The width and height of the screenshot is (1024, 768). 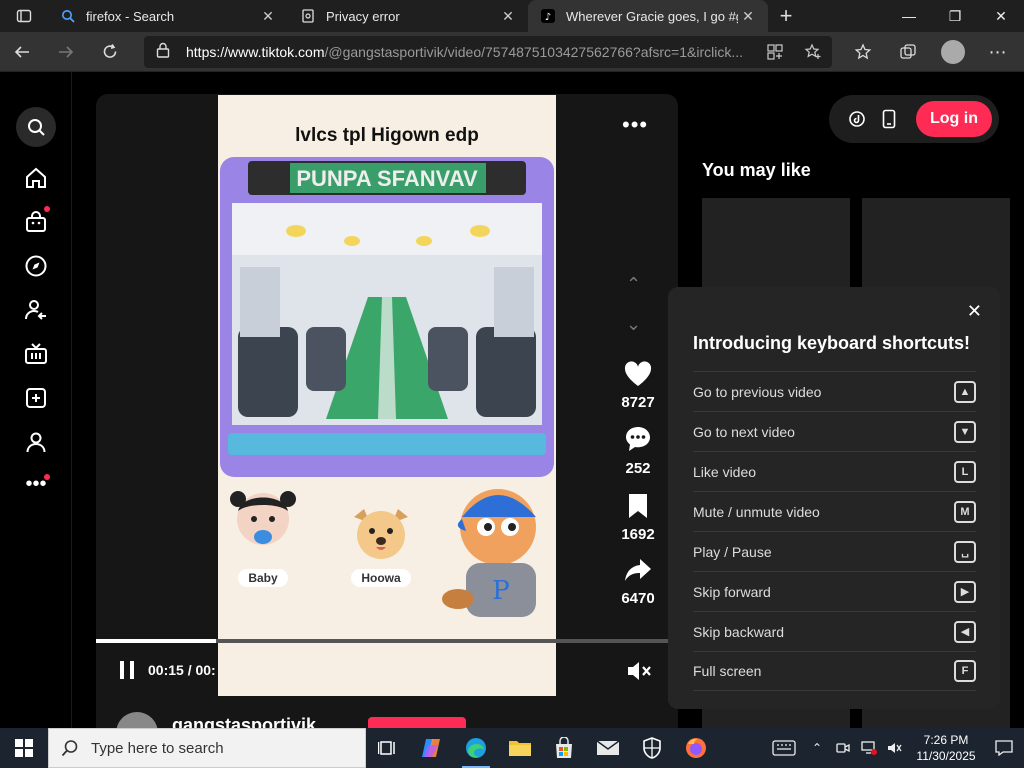 What do you see at coordinates (965, 431) in the screenshot?
I see `key-down-icon: ▼` at bounding box center [965, 431].